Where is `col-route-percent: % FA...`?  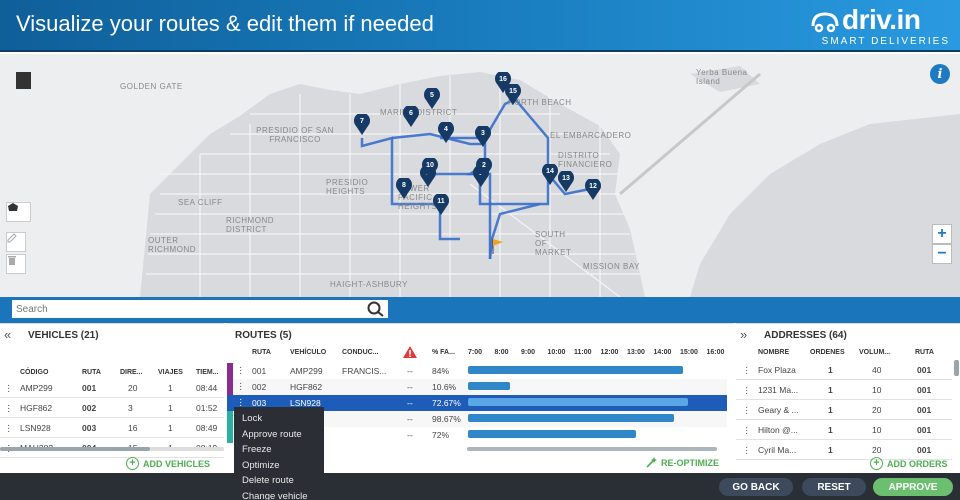 col-route-percent: % FA... is located at coordinates (443, 352).